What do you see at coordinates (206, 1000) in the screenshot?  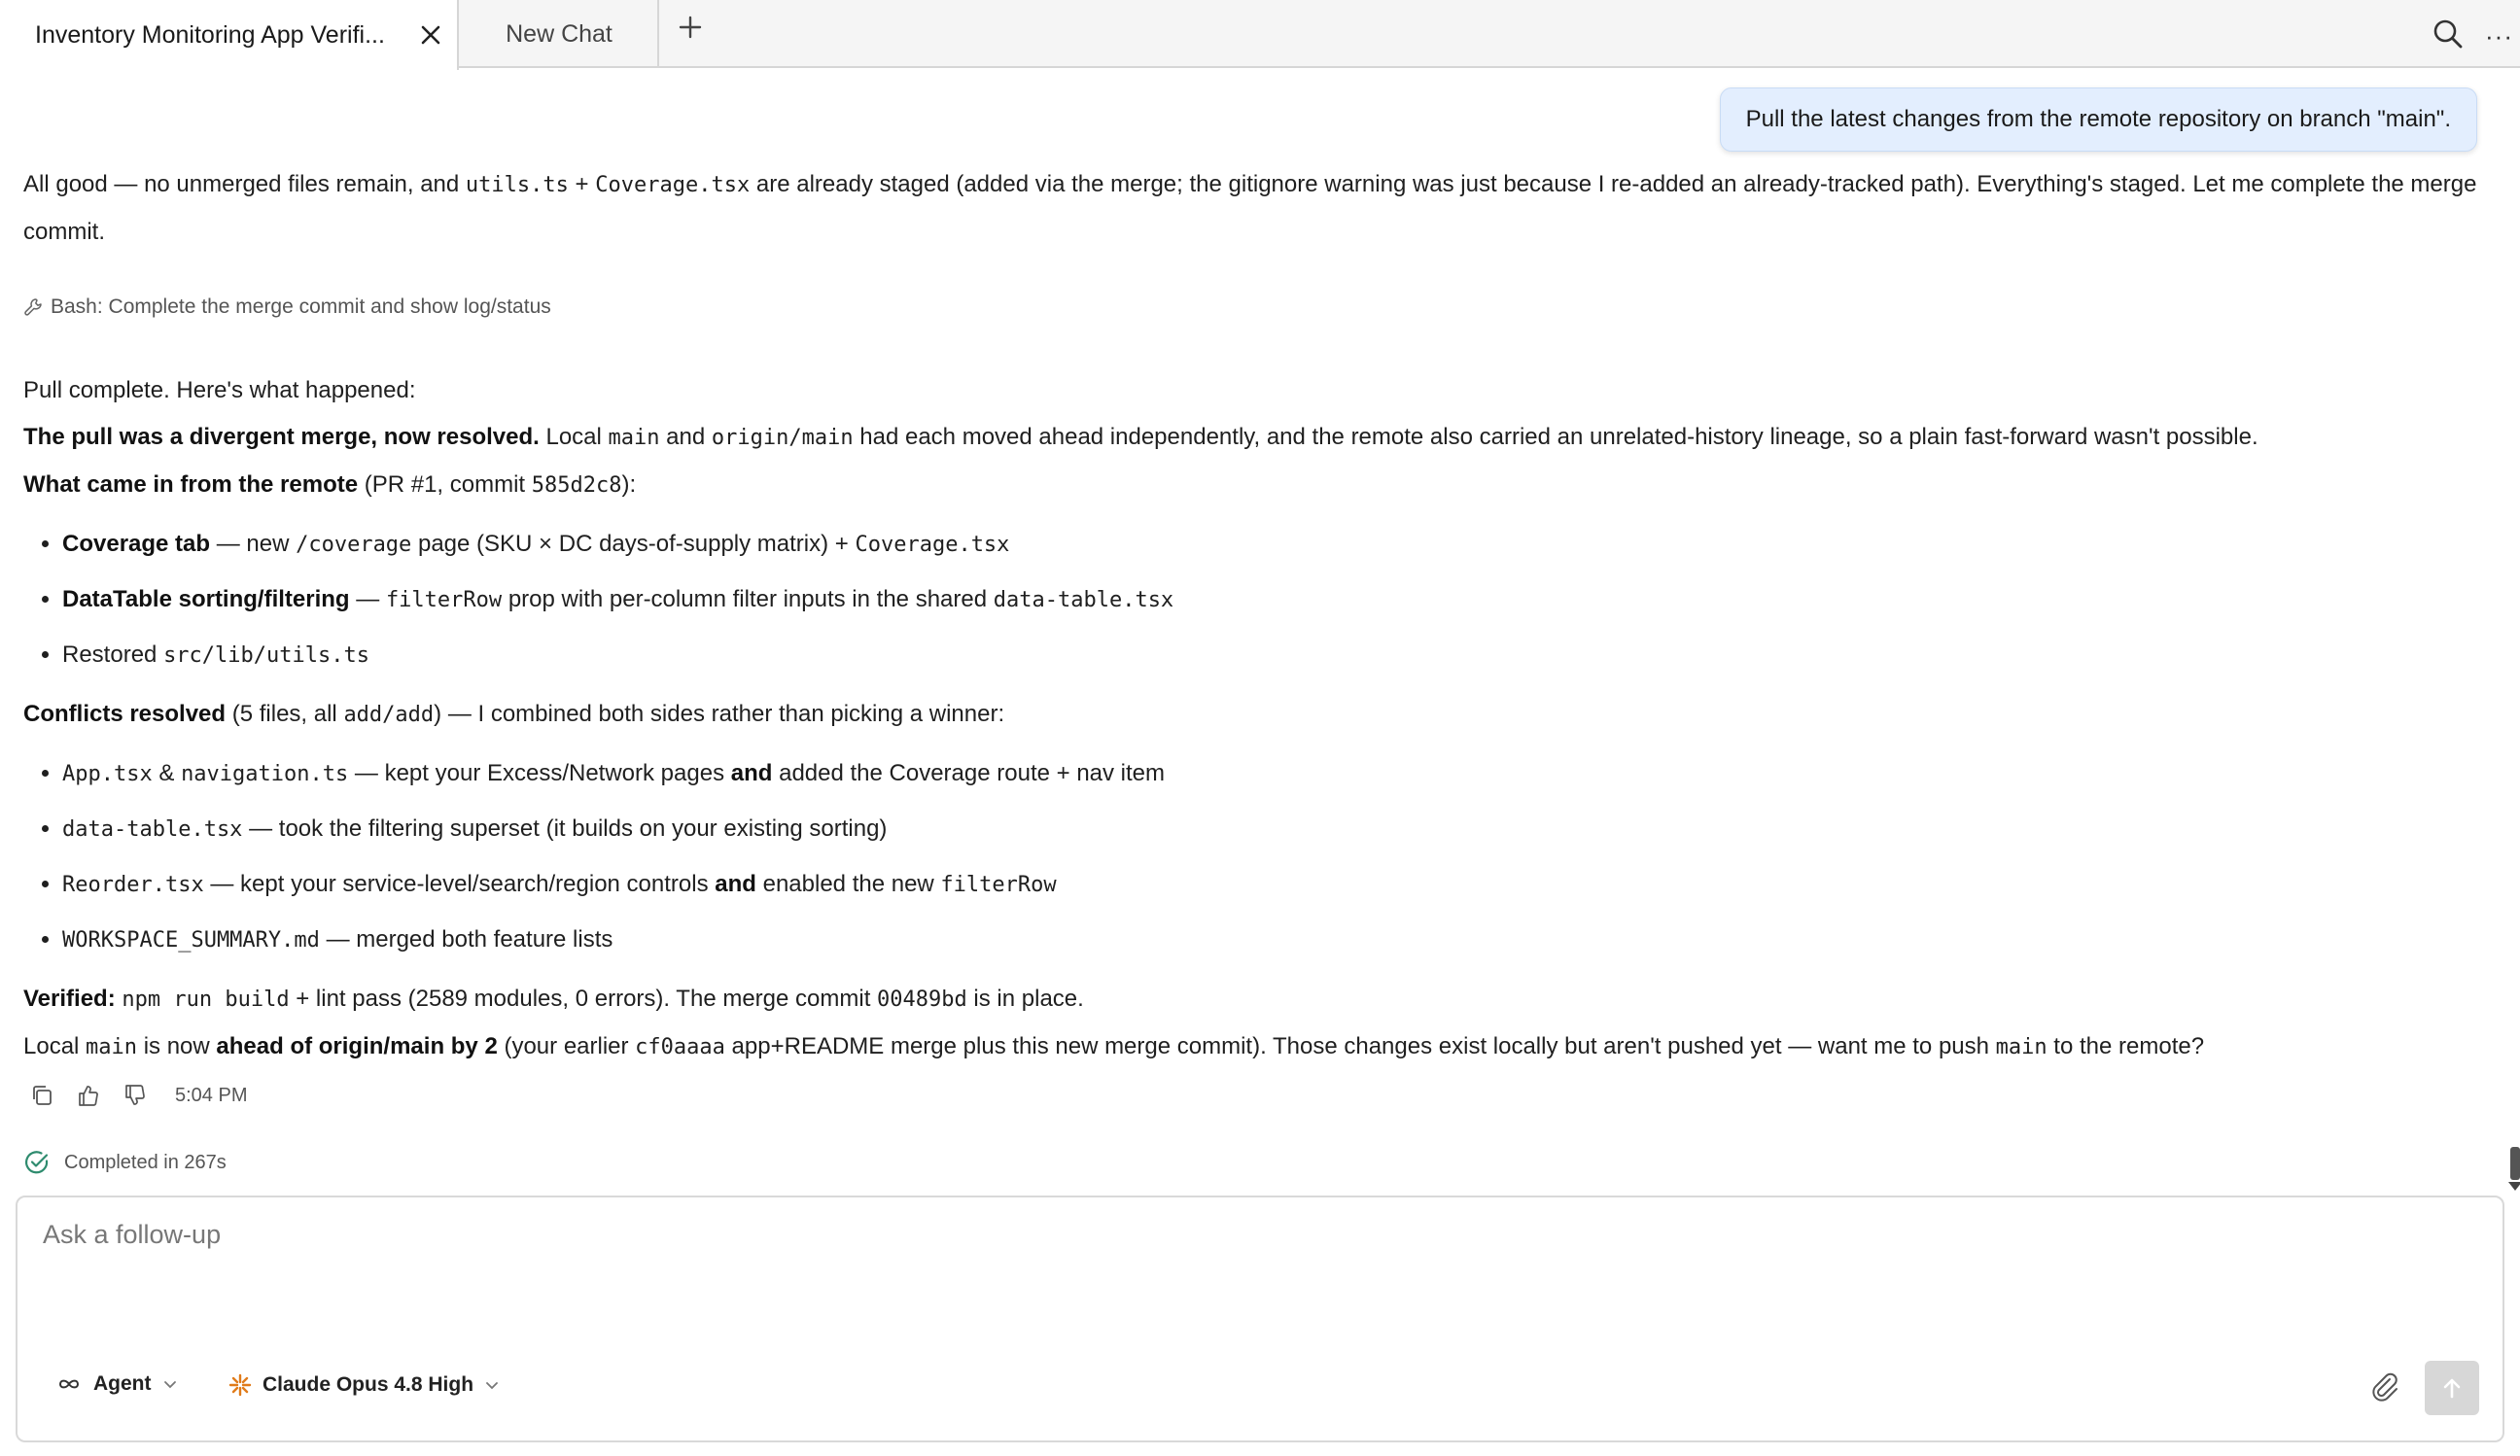 I see `code: npm run build` at bounding box center [206, 1000].